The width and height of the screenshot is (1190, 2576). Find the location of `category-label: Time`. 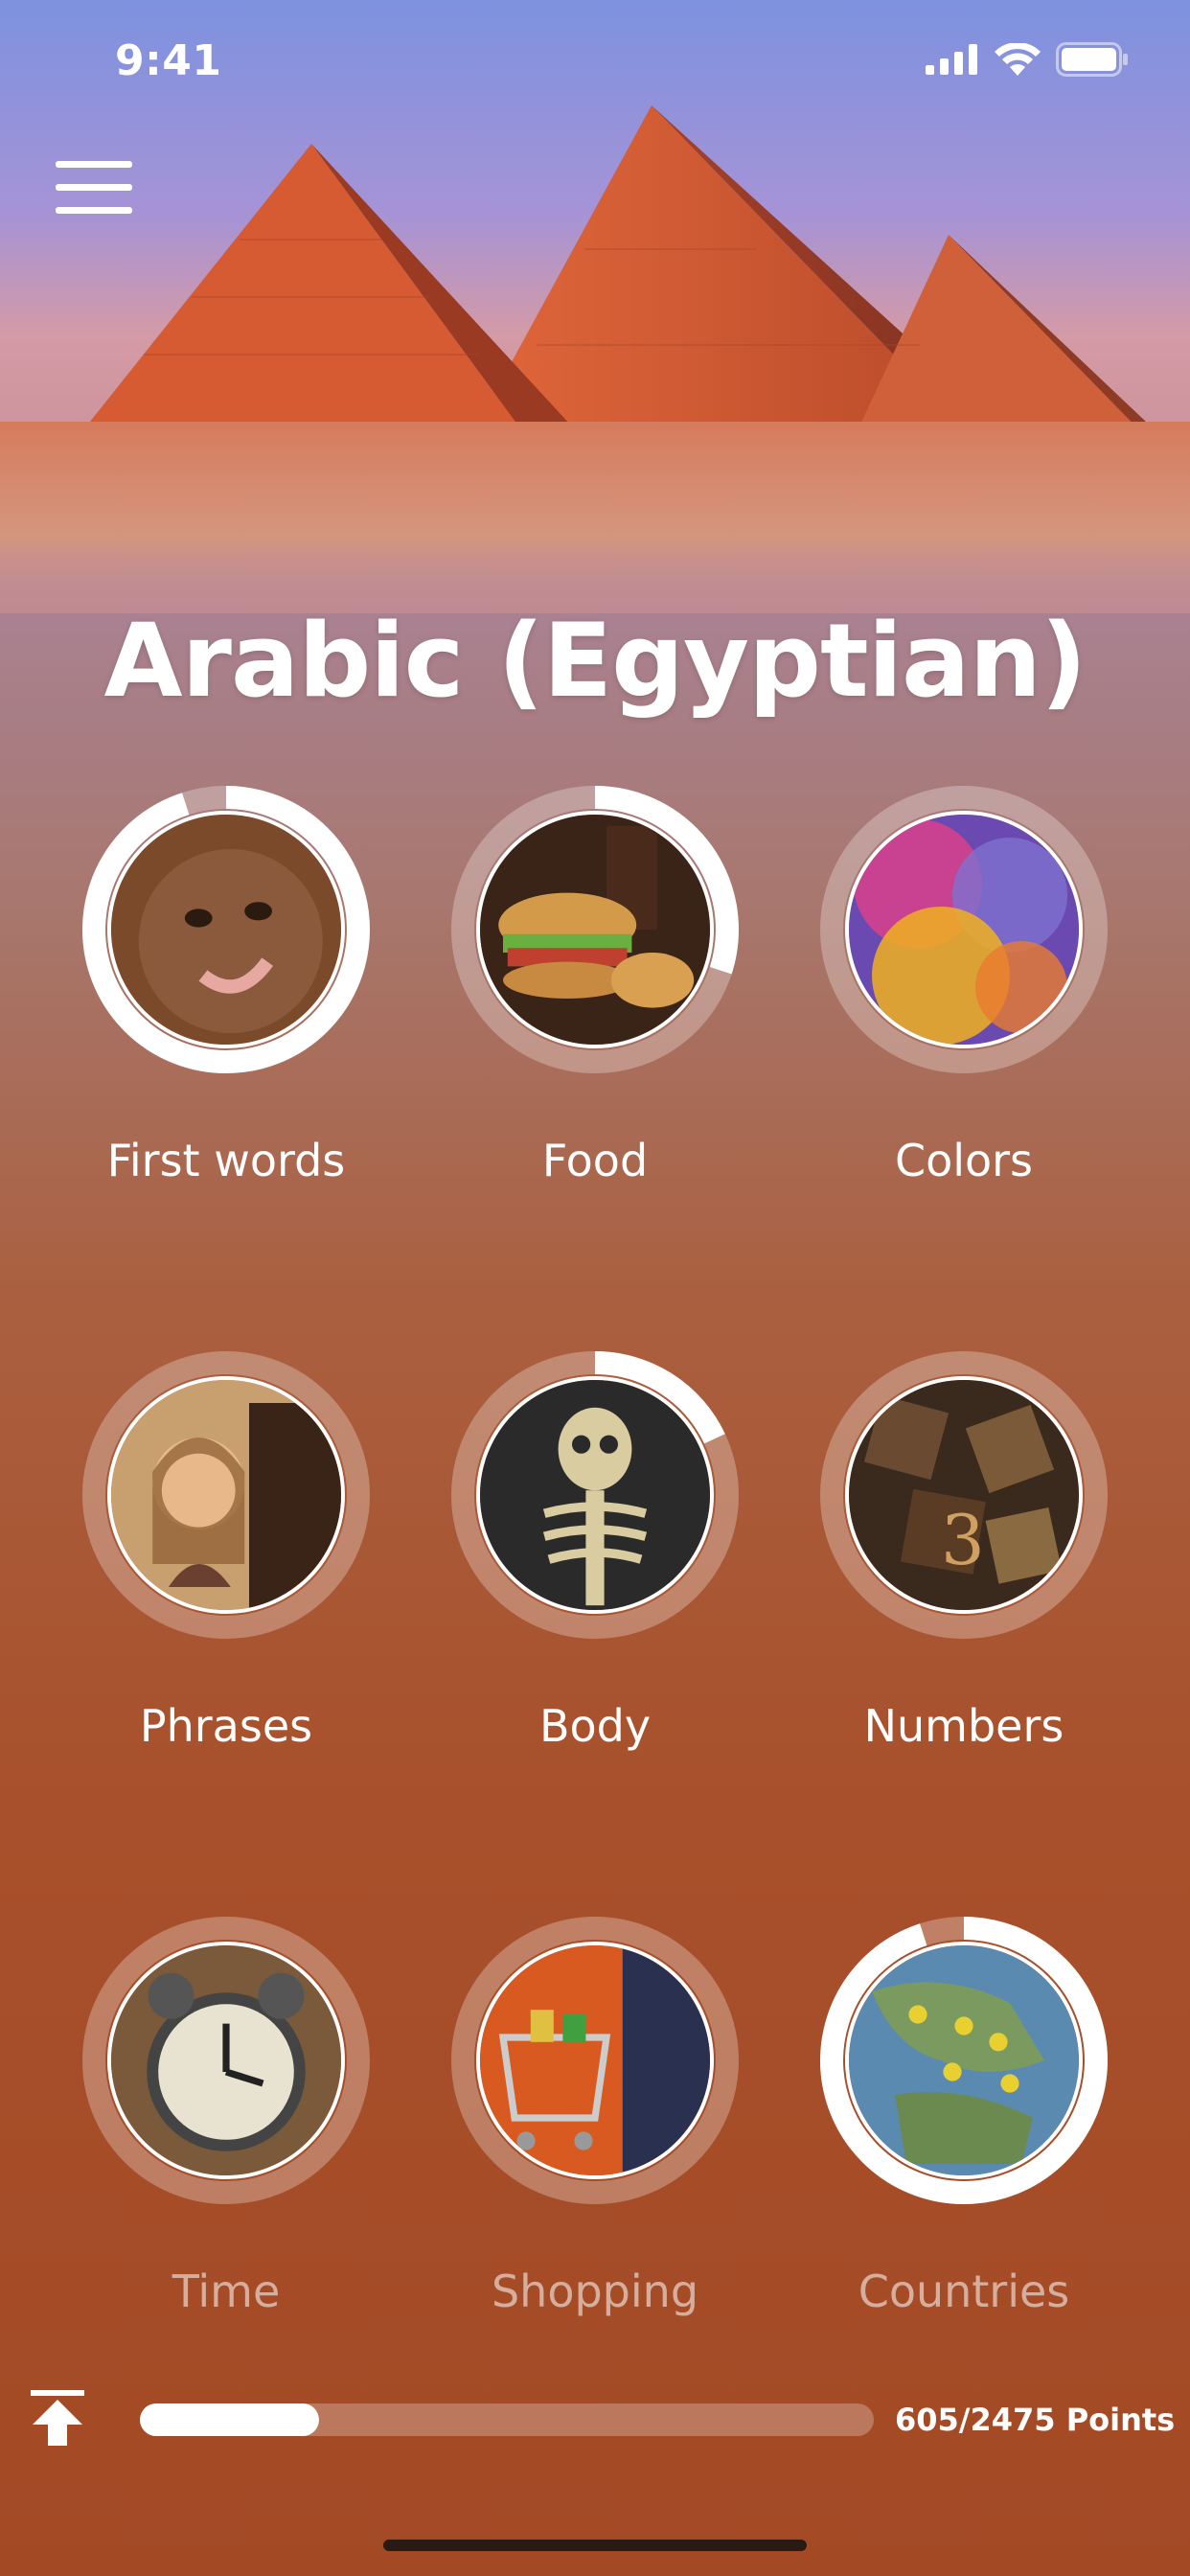

category-label: Time is located at coordinates (226, 2291).